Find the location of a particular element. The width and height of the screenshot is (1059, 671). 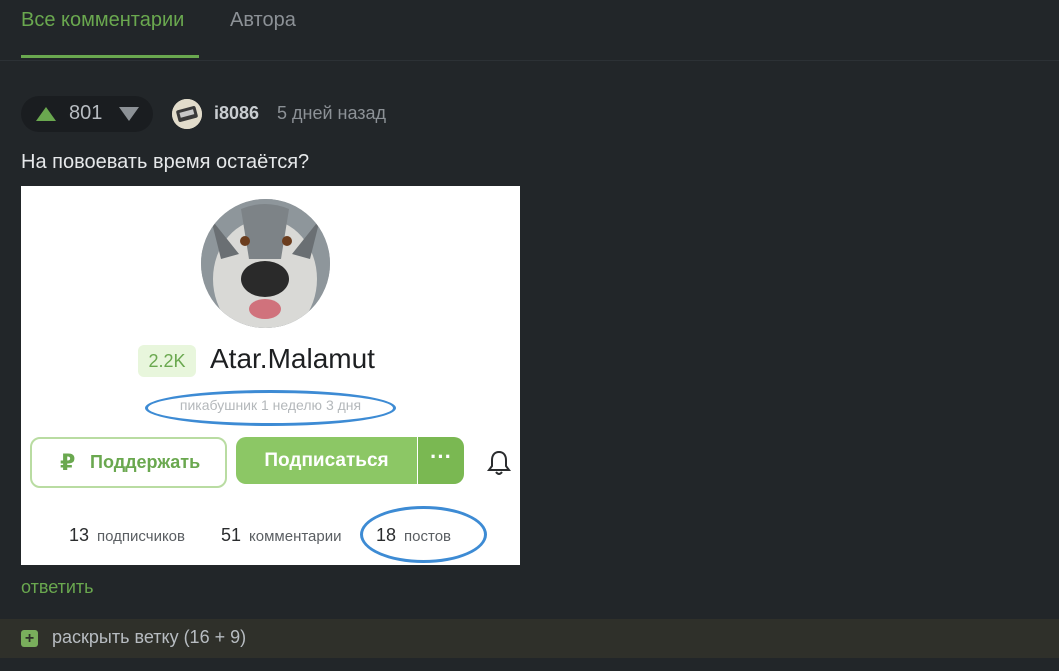

more-options-button: ··· is located at coordinates (441, 460).